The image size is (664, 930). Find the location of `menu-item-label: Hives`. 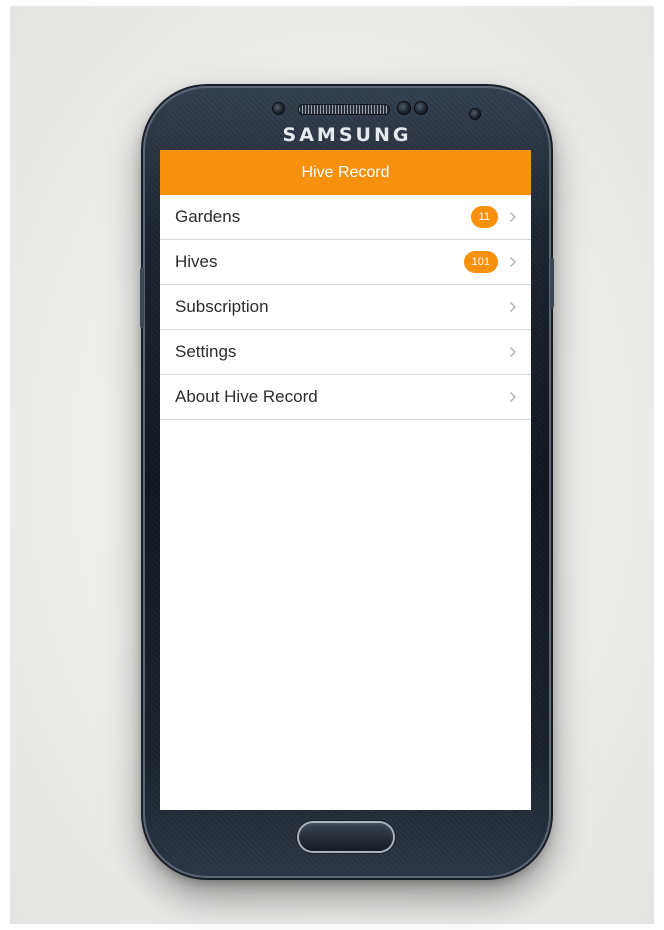

menu-item-label: Hives is located at coordinates (196, 261).